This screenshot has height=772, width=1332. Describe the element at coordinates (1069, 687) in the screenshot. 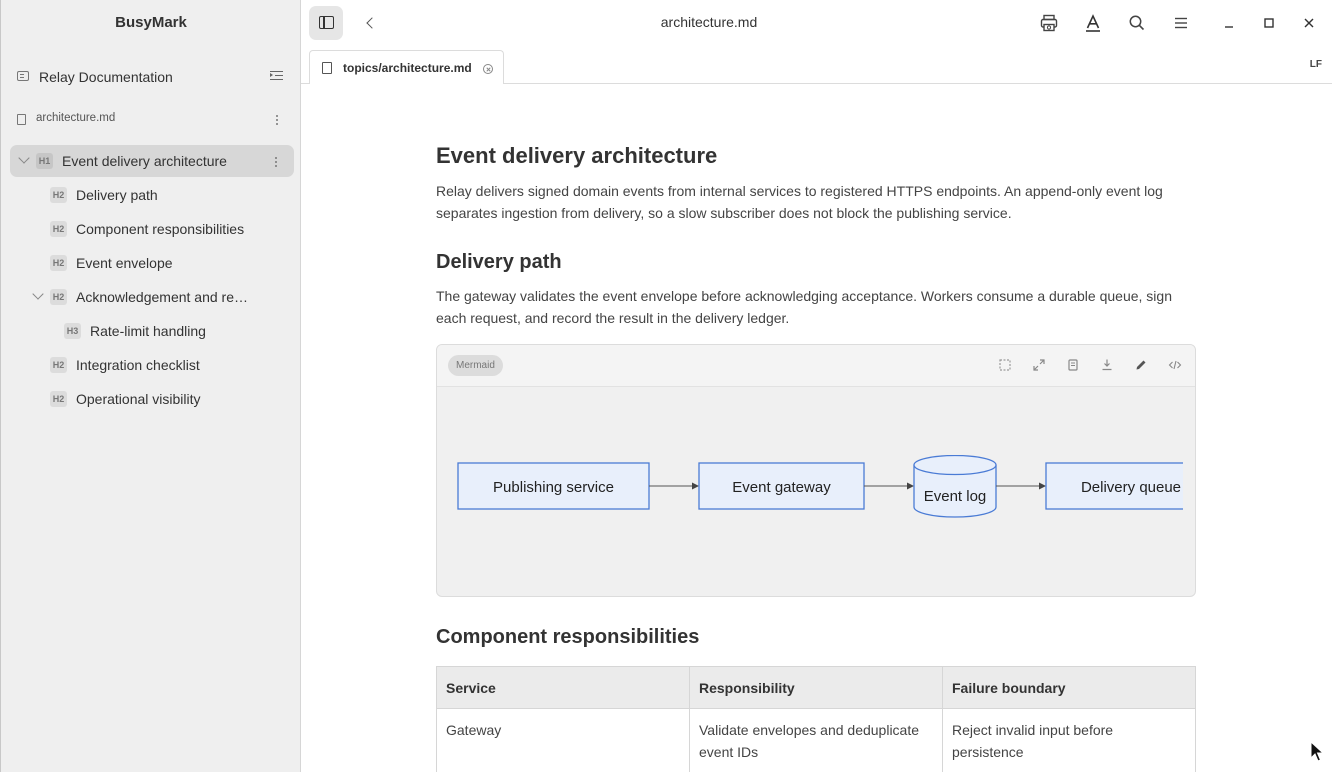

I see `column-header: Failure boundary` at that location.